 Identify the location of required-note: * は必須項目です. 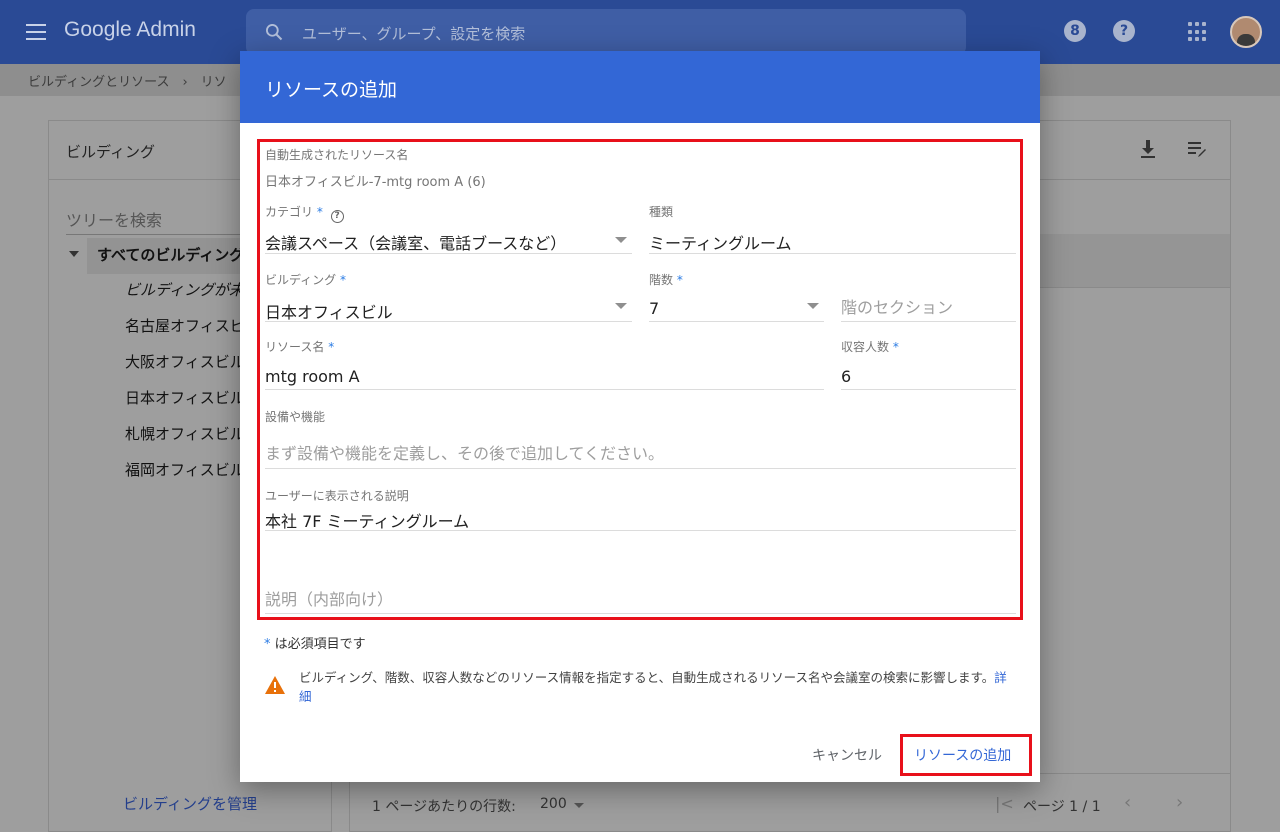
(315, 642).